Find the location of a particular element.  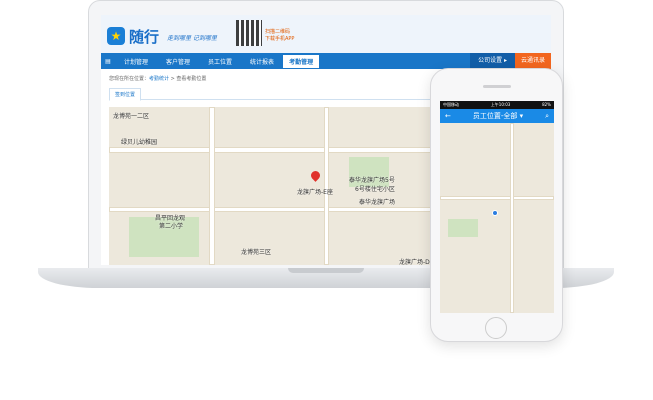

clock: 上午10:03 is located at coordinates (500, 104).